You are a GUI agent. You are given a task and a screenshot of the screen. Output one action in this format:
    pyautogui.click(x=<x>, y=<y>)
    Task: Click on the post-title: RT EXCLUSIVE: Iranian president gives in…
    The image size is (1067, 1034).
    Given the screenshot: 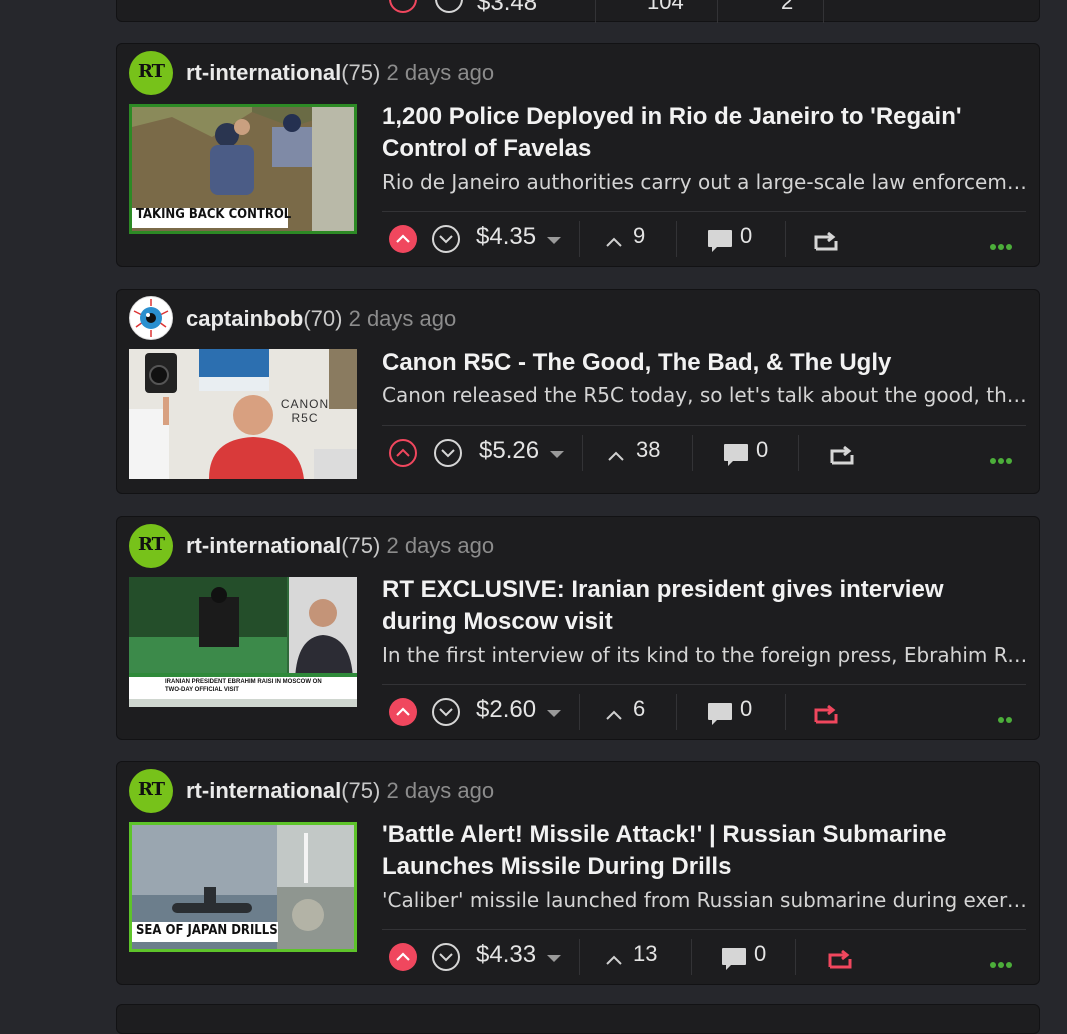 What is the action you would take?
    pyautogui.click(x=702, y=606)
    